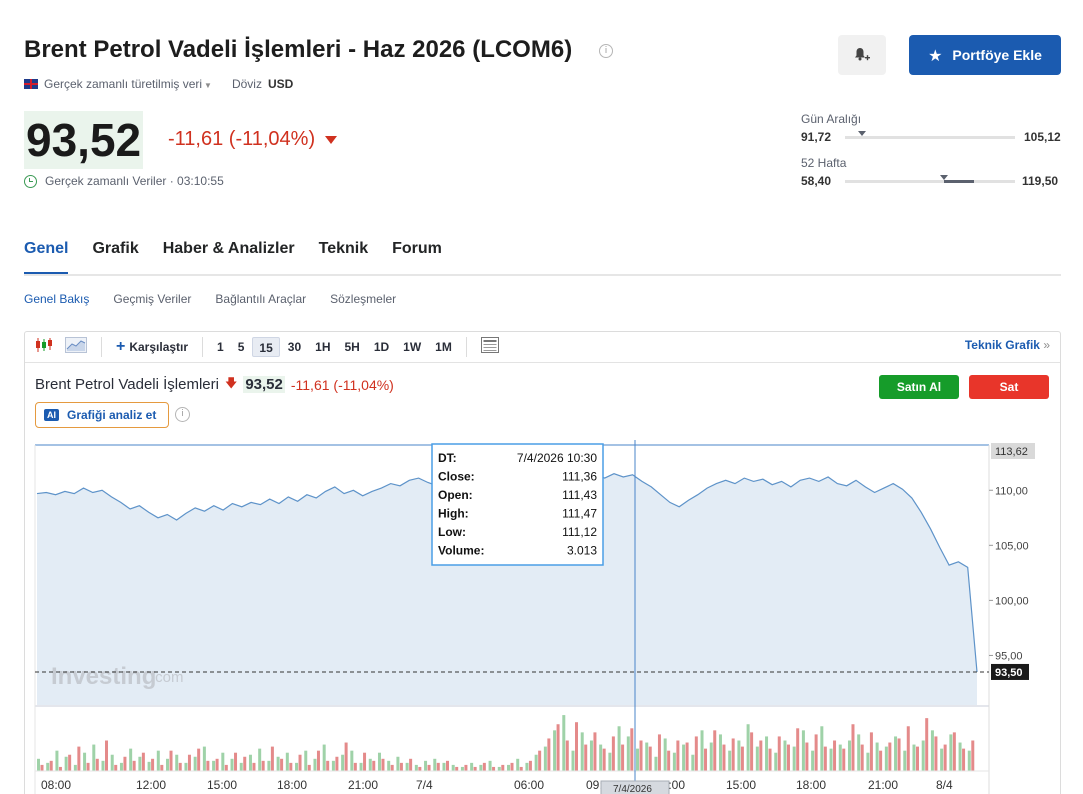 Image resolution: width=1083 pixels, height=794 pixels. What do you see at coordinates (46, 257) in the screenshot?
I see `tab-overview: Genel` at bounding box center [46, 257].